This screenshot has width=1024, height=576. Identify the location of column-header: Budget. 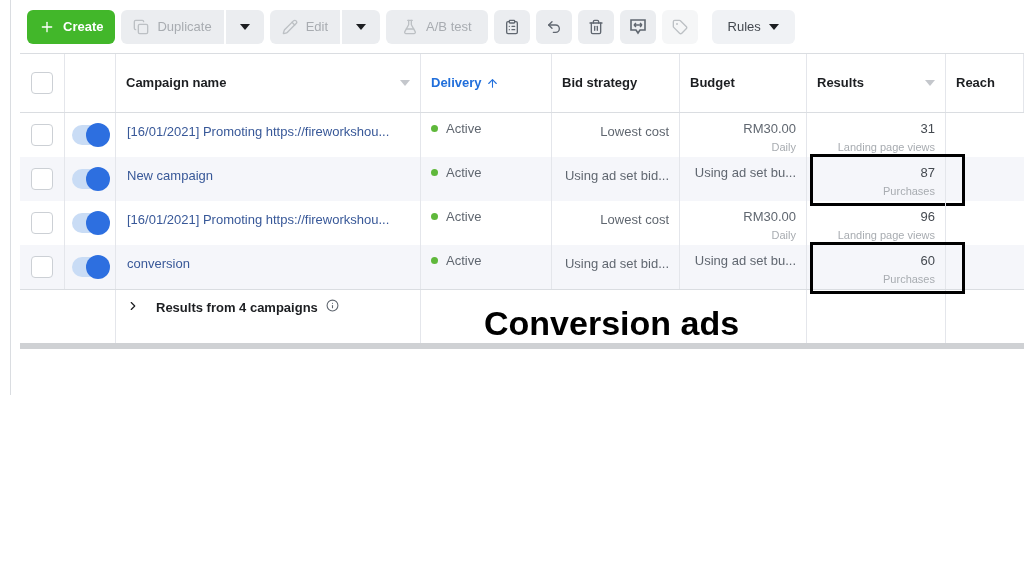
(743, 83).